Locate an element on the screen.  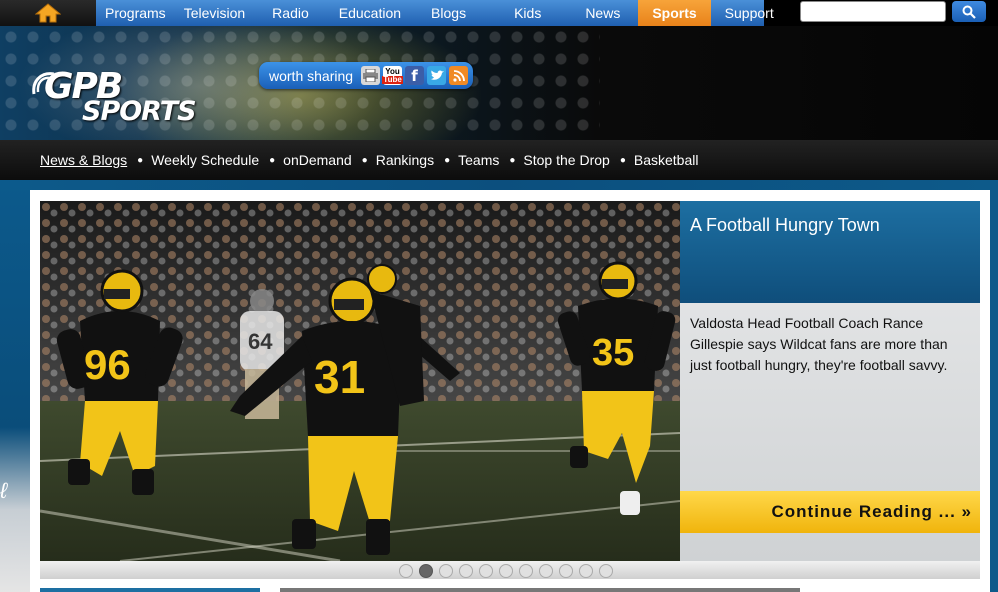
bottom-panel-right is located at coordinates (540, 590).